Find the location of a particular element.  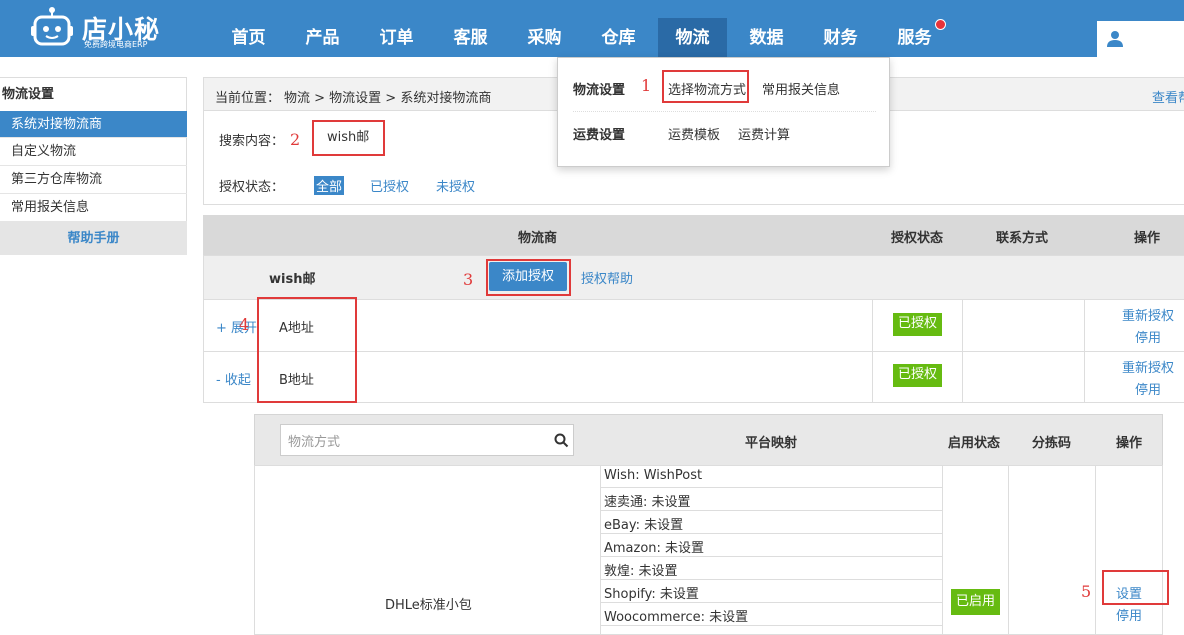

mapping-item: Shopify: 未设置 is located at coordinates (771, 591).